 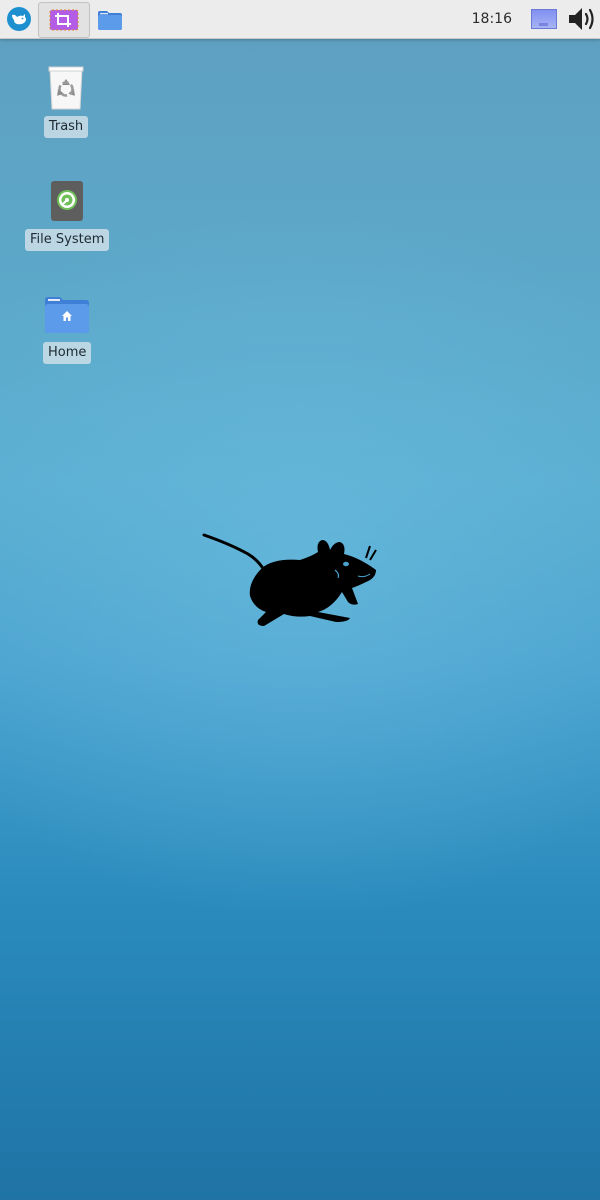 What do you see at coordinates (289, 579) in the screenshot?
I see `xfce-mouse-logo` at bounding box center [289, 579].